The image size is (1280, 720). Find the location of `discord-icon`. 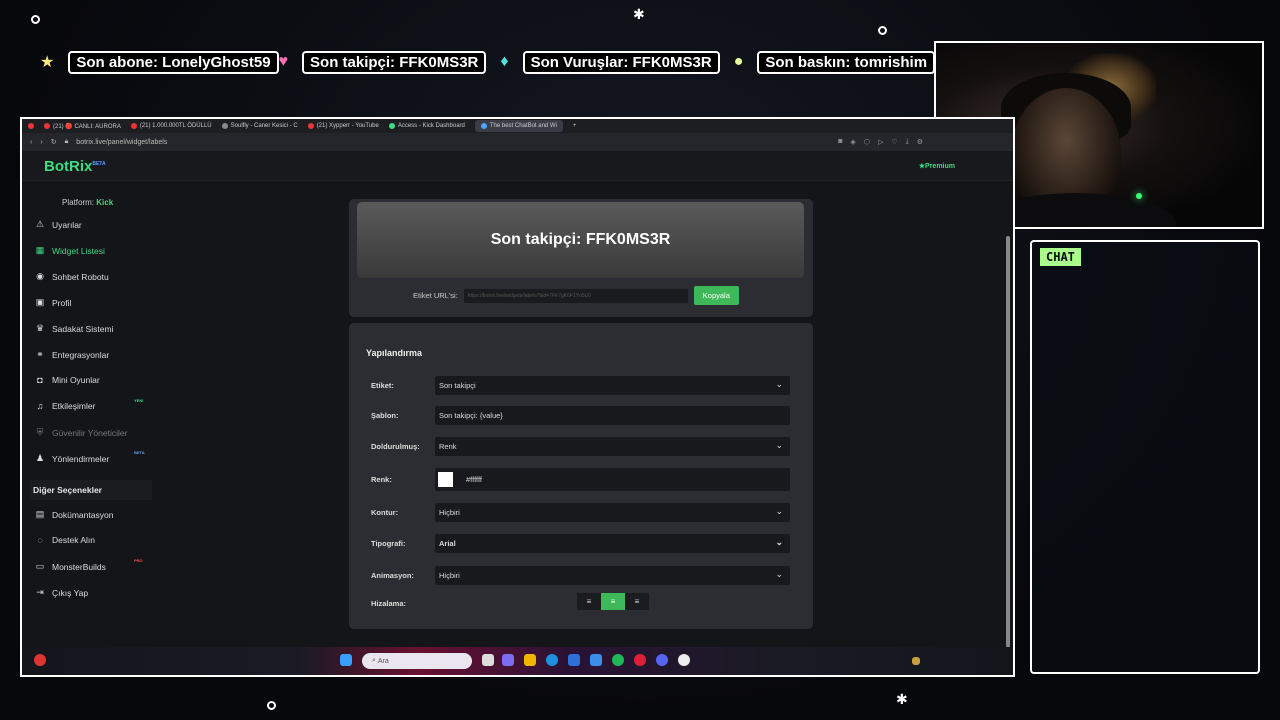

discord-icon is located at coordinates (662, 660).